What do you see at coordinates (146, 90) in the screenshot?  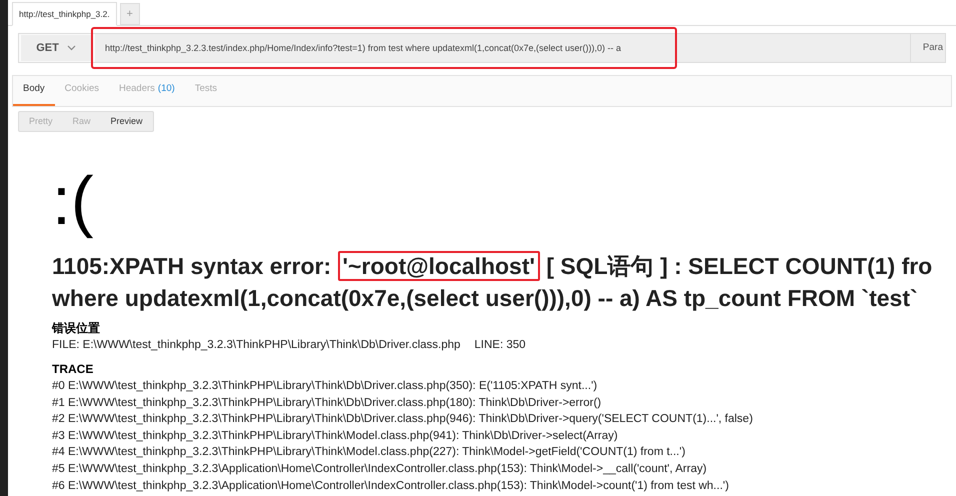 I see `response-tab: Headers (10)` at bounding box center [146, 90].